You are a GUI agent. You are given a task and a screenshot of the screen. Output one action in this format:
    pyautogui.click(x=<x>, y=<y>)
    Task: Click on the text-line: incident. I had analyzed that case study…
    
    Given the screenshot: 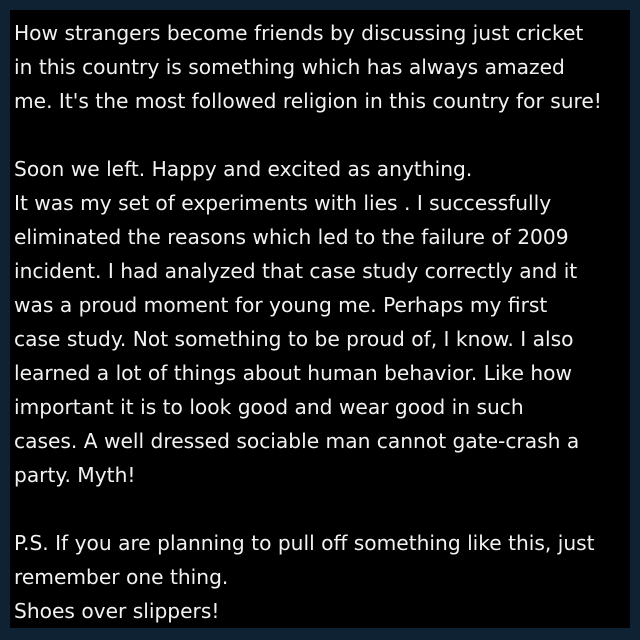 What is the action you would take?
    pyautogui.click(x=296, y=271)
    